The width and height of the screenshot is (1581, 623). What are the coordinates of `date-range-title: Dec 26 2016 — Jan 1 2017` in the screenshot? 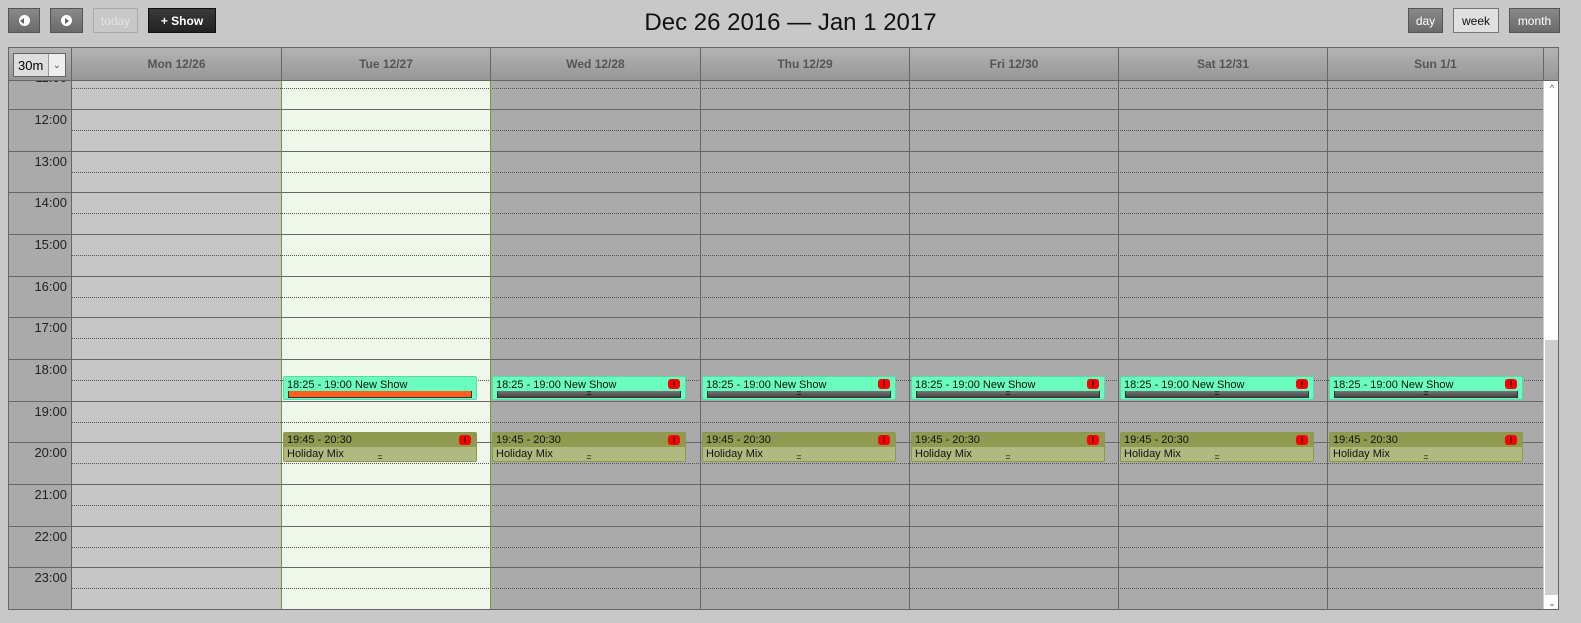 It's located at (790, 22).